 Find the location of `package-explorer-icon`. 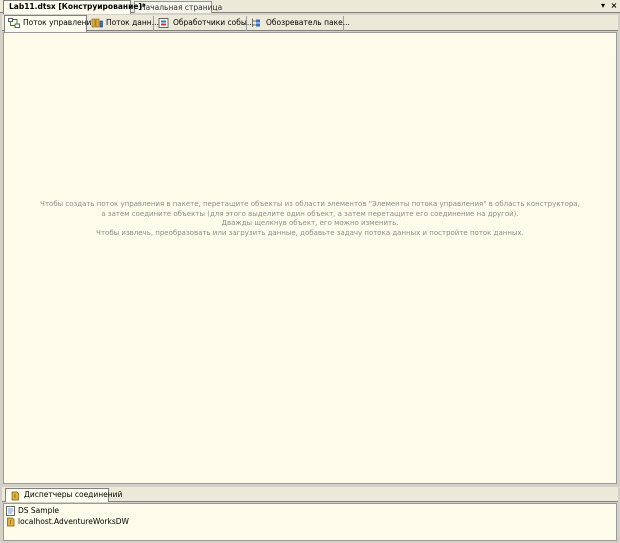

package-explorer-icon is located at coordinates (256, 22).